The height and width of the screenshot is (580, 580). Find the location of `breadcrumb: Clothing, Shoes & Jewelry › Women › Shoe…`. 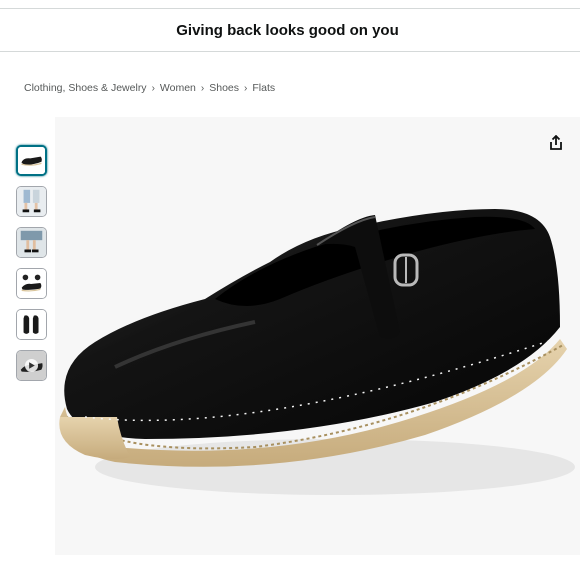

breadcrumb: Clothing, Shoes & Jewelry › Women › Shoe… is located at coordinates (149, 88).